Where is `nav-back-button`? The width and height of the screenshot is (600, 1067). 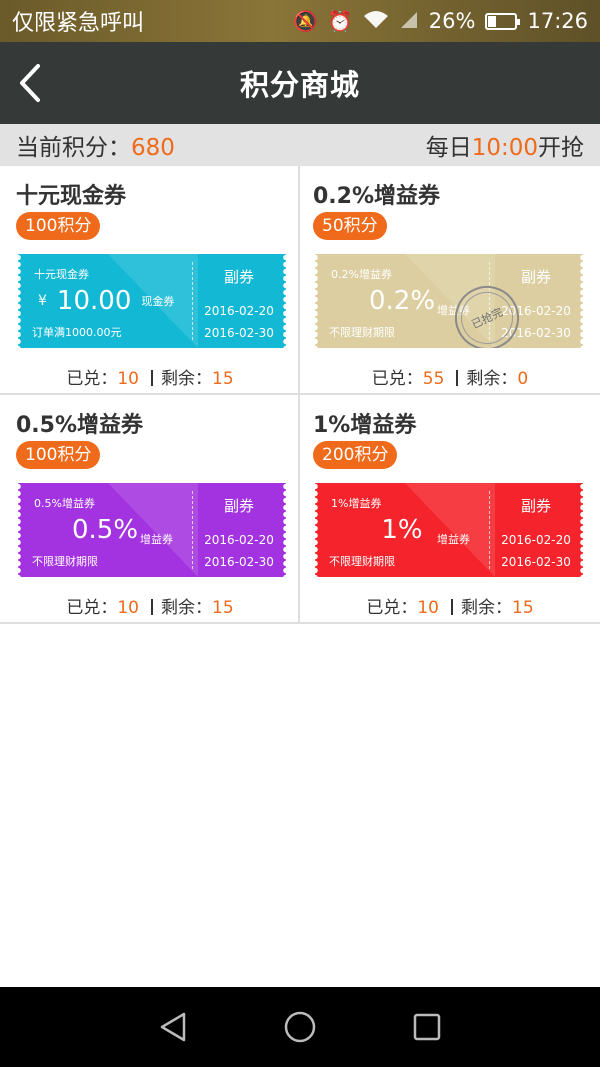 nav-back-button is located at coordinates (173, 1027).